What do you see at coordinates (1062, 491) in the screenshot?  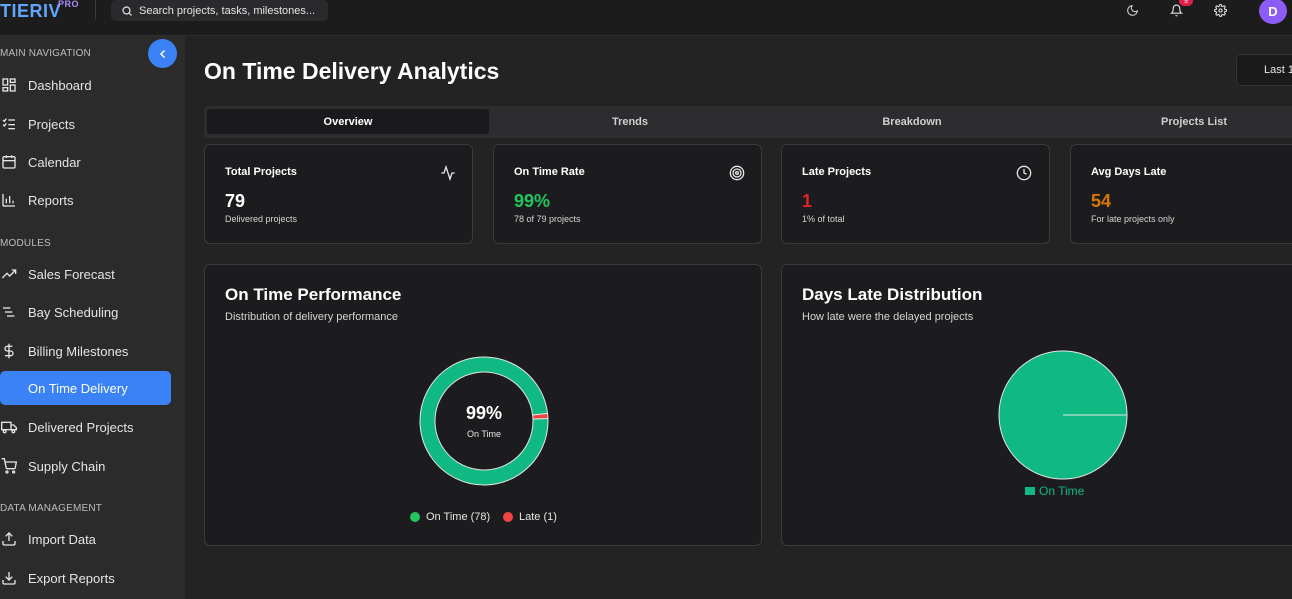 I see `legend-label: On Time` at bounding box center [1062, 491].